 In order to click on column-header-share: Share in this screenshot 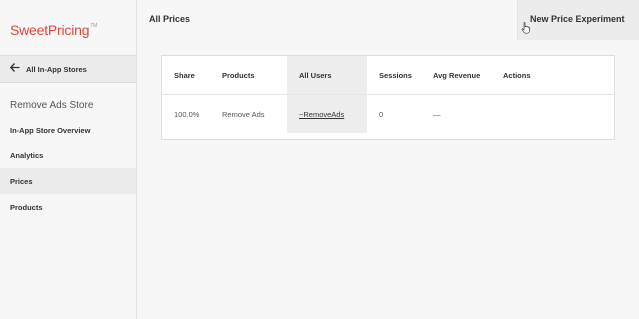, I will do `click(192, 75)`.